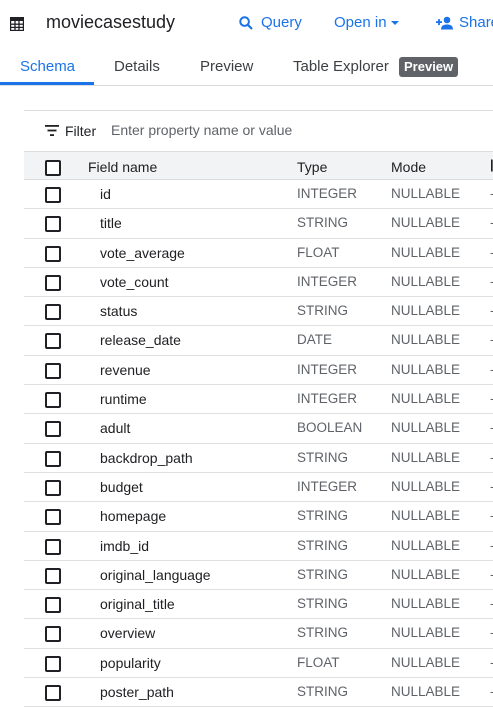 The width and height of the screenshot is (493, 707). What do you see at coordinates (122, 167) in the screenshot?
I see `column-header-field-name: Field name` at bounding box center [122, 167].